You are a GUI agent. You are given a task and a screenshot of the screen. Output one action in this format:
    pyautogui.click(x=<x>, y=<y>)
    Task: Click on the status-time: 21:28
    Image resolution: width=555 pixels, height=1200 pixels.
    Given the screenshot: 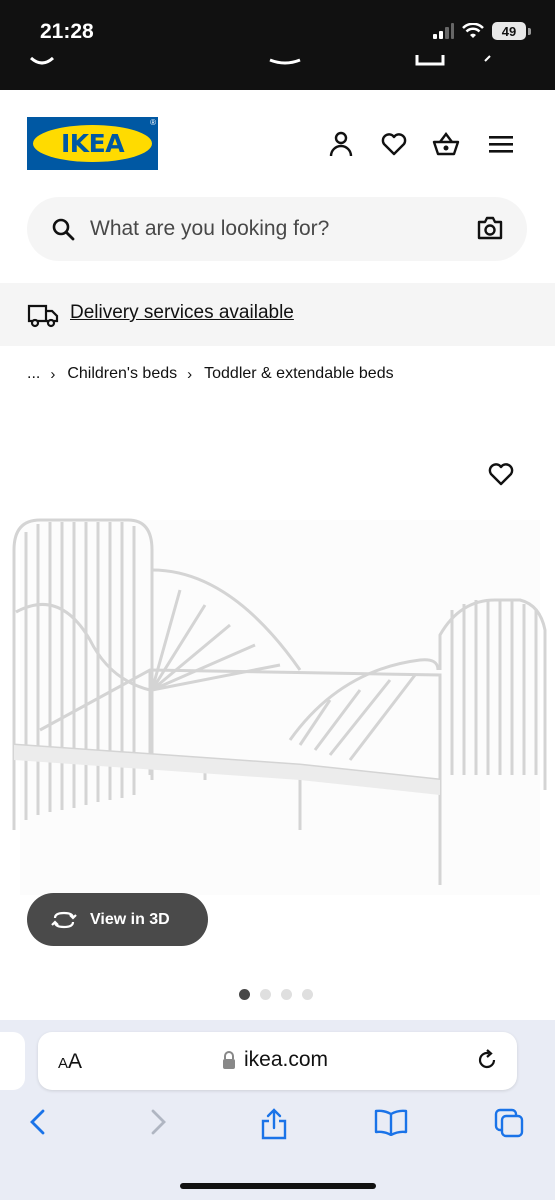 What is the action you would take?
    pyautogui.click(x=67, y=31)
    